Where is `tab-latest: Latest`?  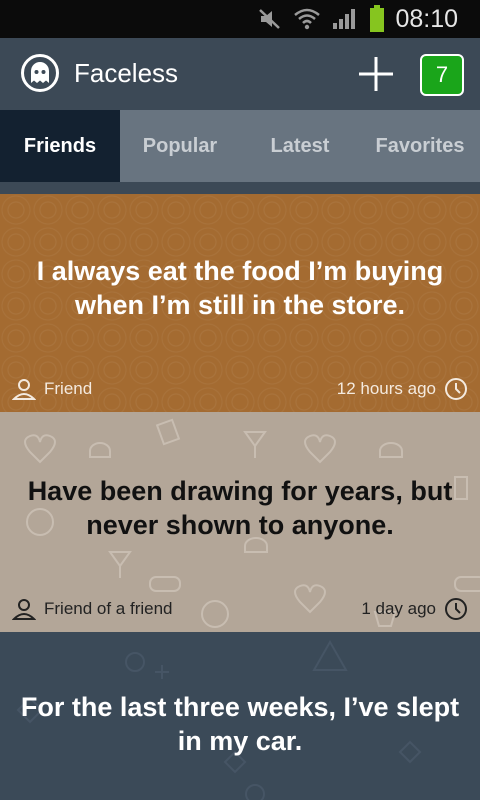 tab-latest: Latest is located at coordinates (300, 146).